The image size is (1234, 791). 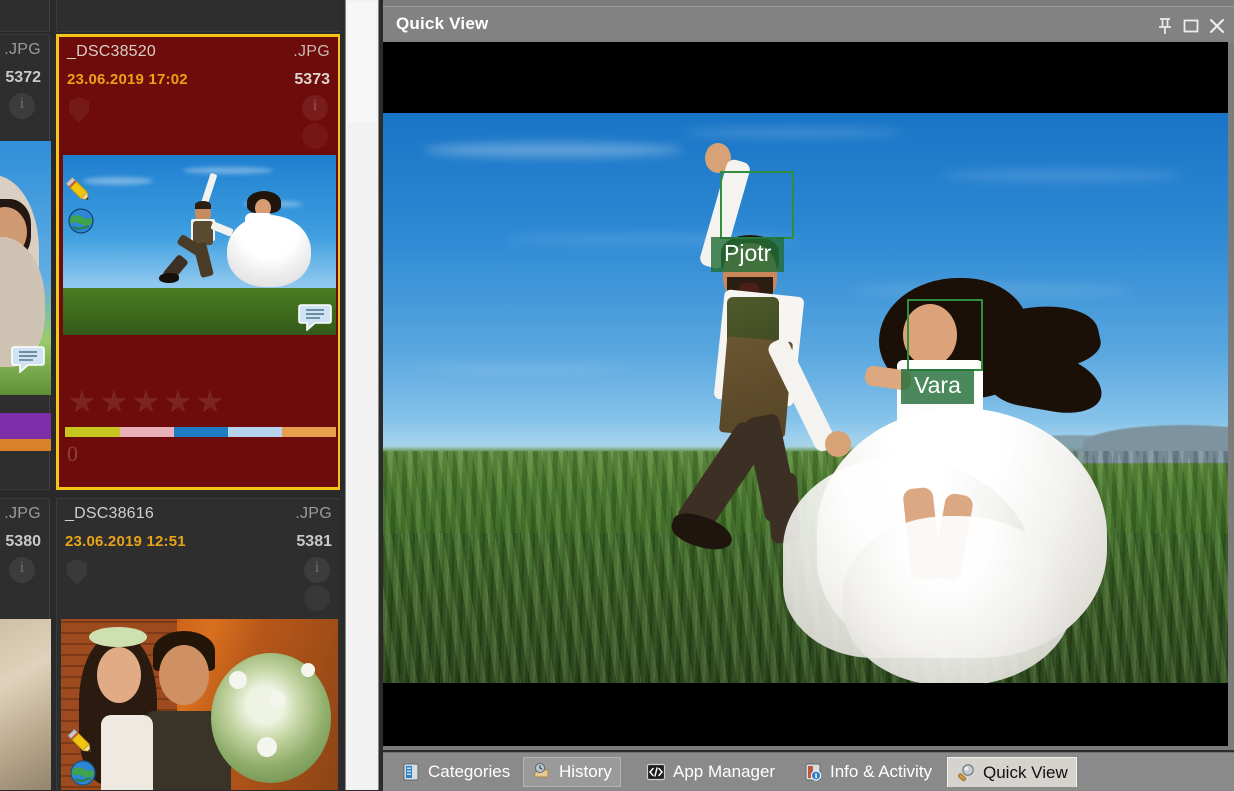 I want to click on tab-label: Categories, so click(x=469, y=771).